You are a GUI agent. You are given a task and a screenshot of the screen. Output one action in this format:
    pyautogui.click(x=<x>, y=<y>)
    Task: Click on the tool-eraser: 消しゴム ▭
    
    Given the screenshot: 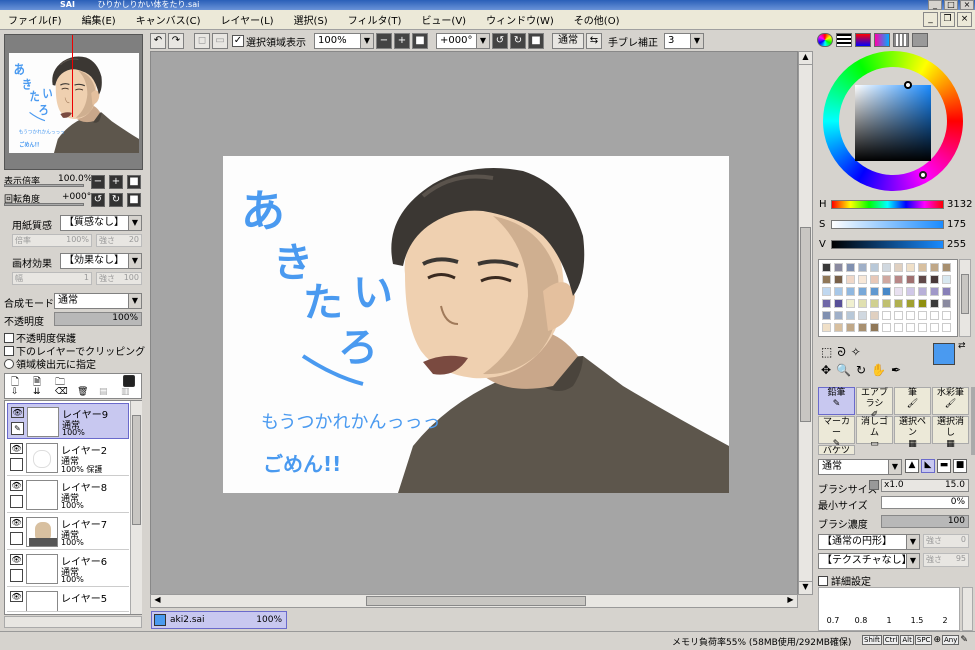 What is the action you would take?
    pyautogui.click(x=874, y=432)
    